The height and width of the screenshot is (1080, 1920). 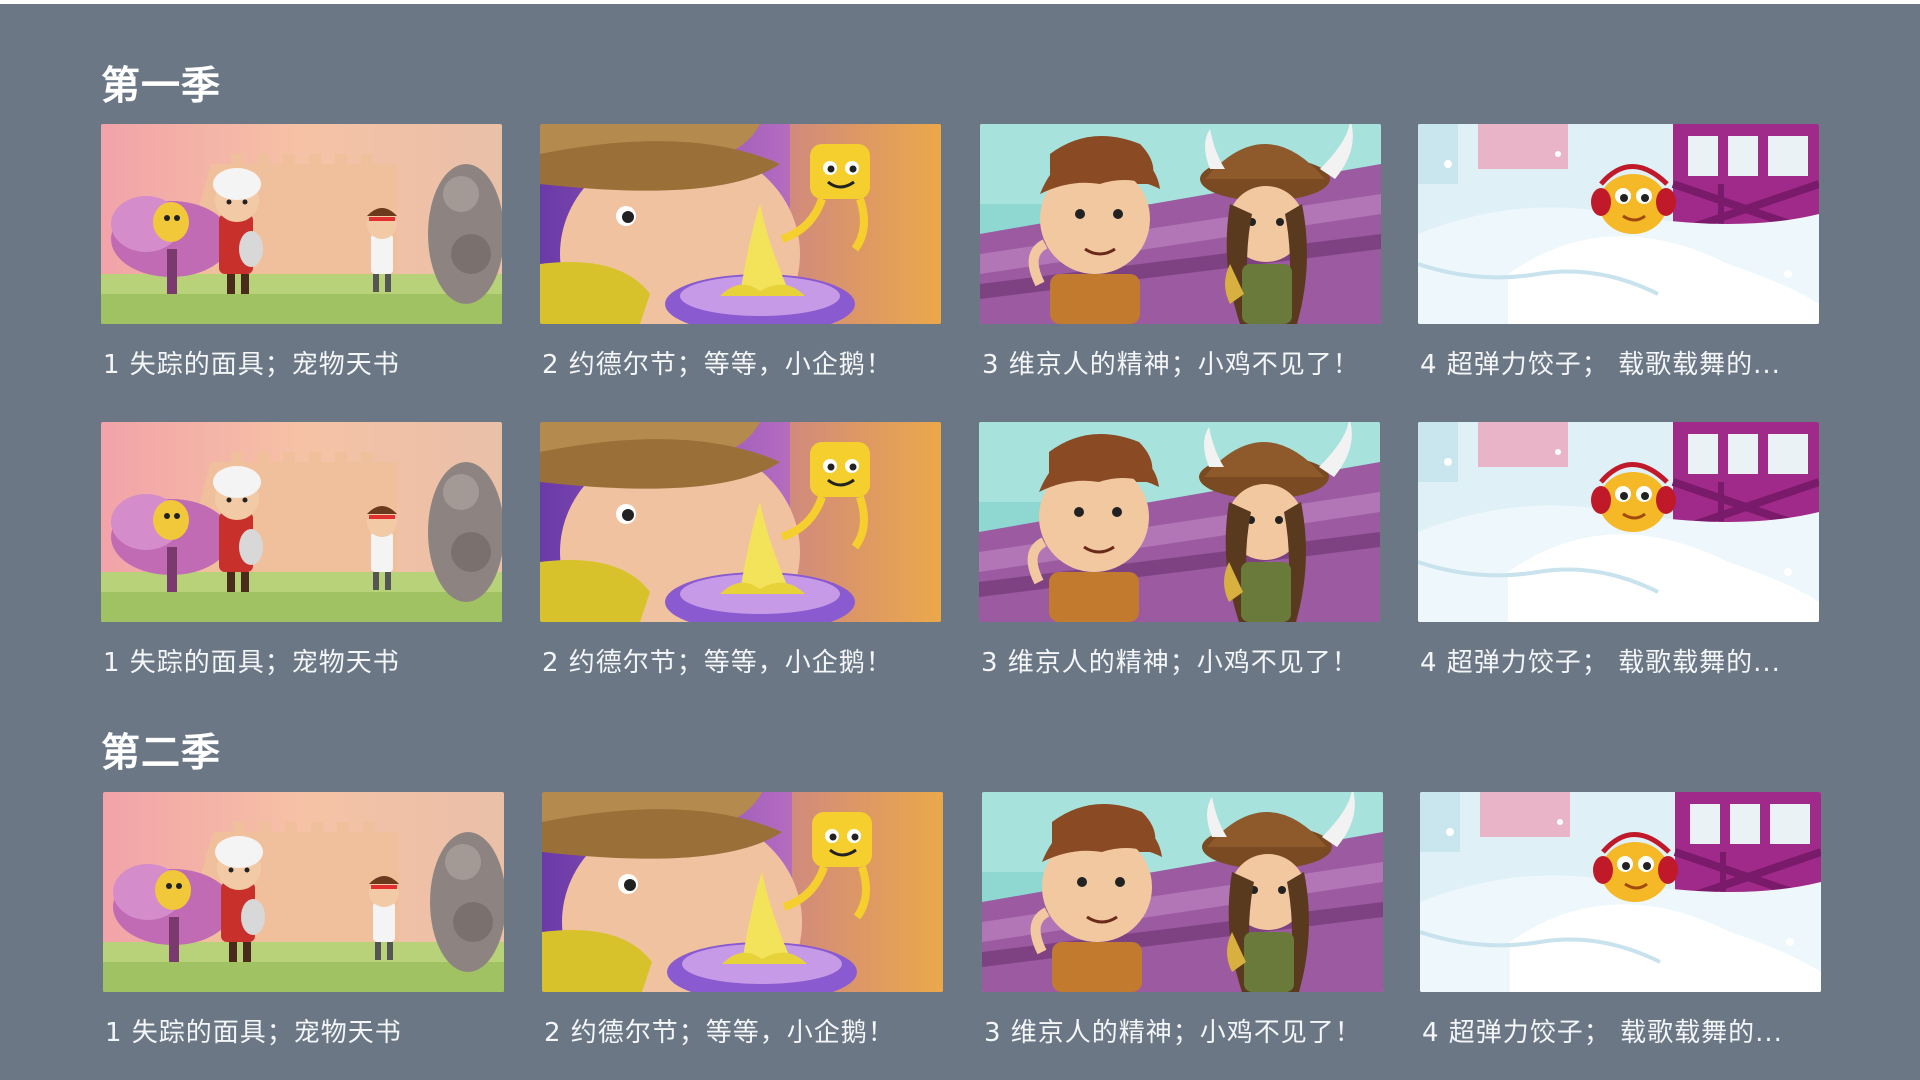 I want to click on section-title-season-2: 第二季, so click(x=161, y=753).